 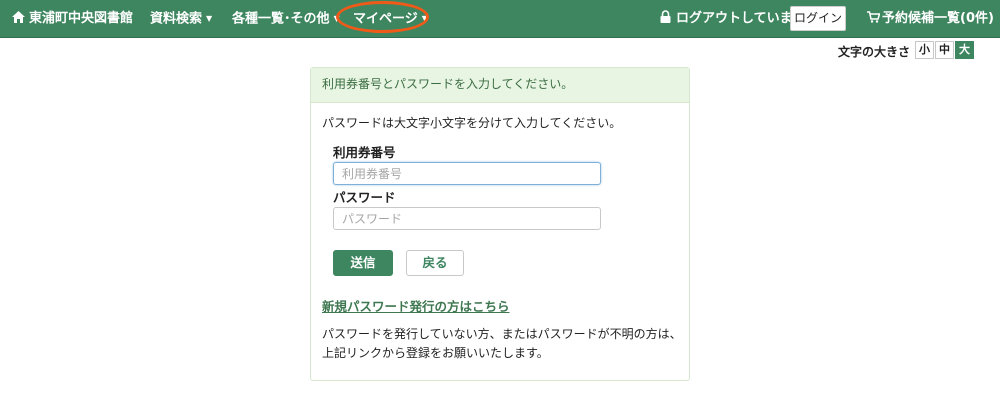 I want to click on login-button: ログイン, so click(x=818, y=18).